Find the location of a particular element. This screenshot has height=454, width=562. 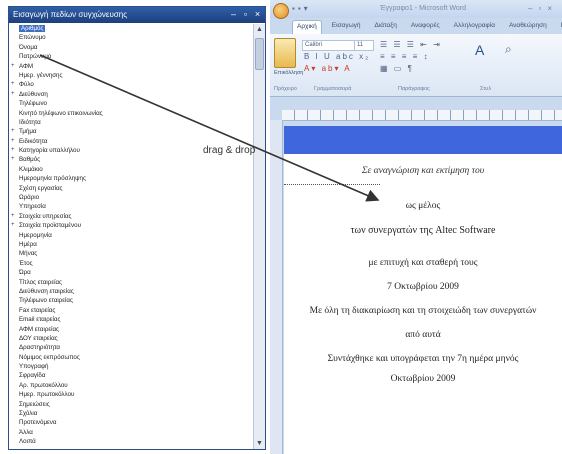

field-item-label: Τίτλος εταιρείας is located at coordinates (41, 282).